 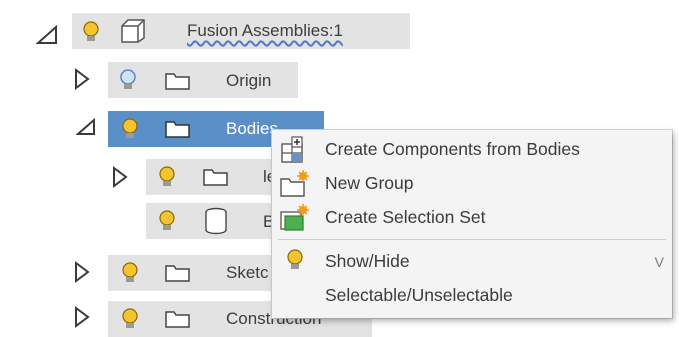 What do you see at coordinates (472, 239) in the screenshot?
I see `menu-separator` at bounding box center [472, 239].